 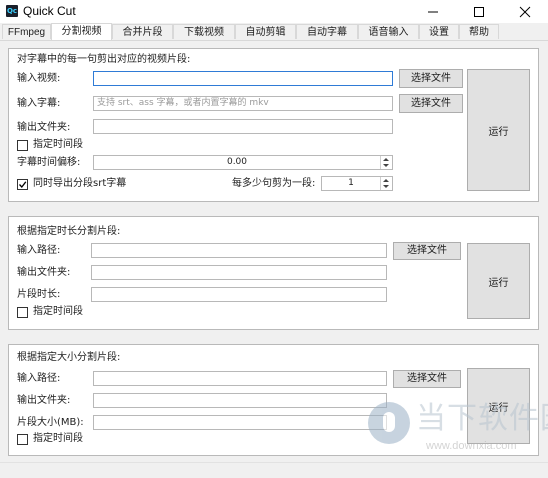 What do you see at coordinates (239, 294) in the screenshot?
I see `segment-duration-field` at bounding box center [239, 294].